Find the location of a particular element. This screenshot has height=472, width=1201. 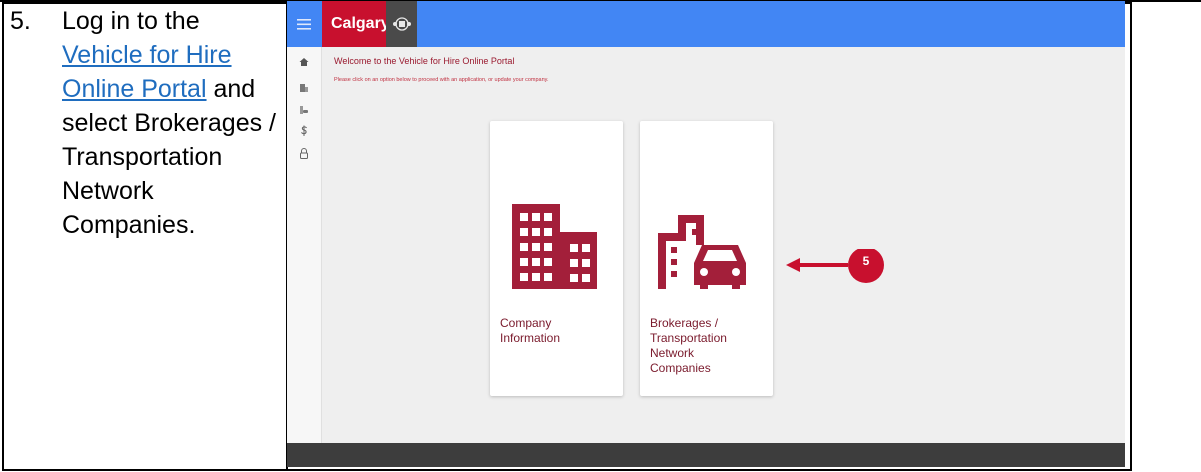

company-information-card: Company Information is located at coordinates (556, 258).